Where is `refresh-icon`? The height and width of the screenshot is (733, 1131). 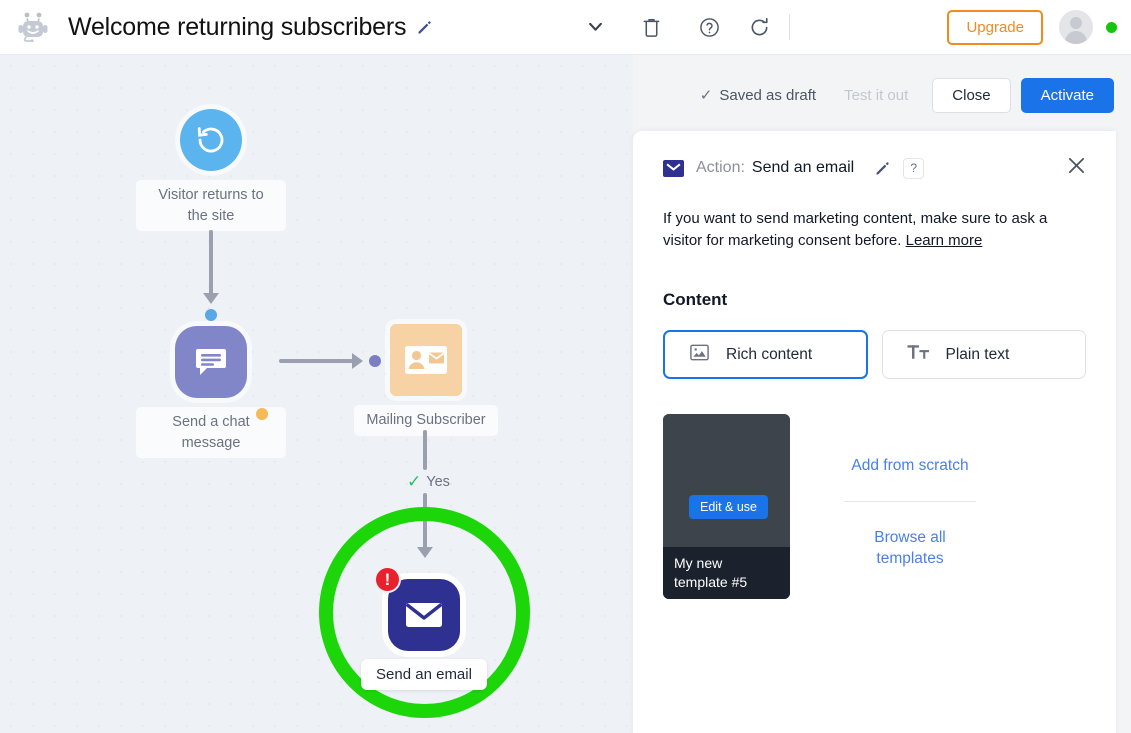
refresh-icon is located at coordinates (760, 27).